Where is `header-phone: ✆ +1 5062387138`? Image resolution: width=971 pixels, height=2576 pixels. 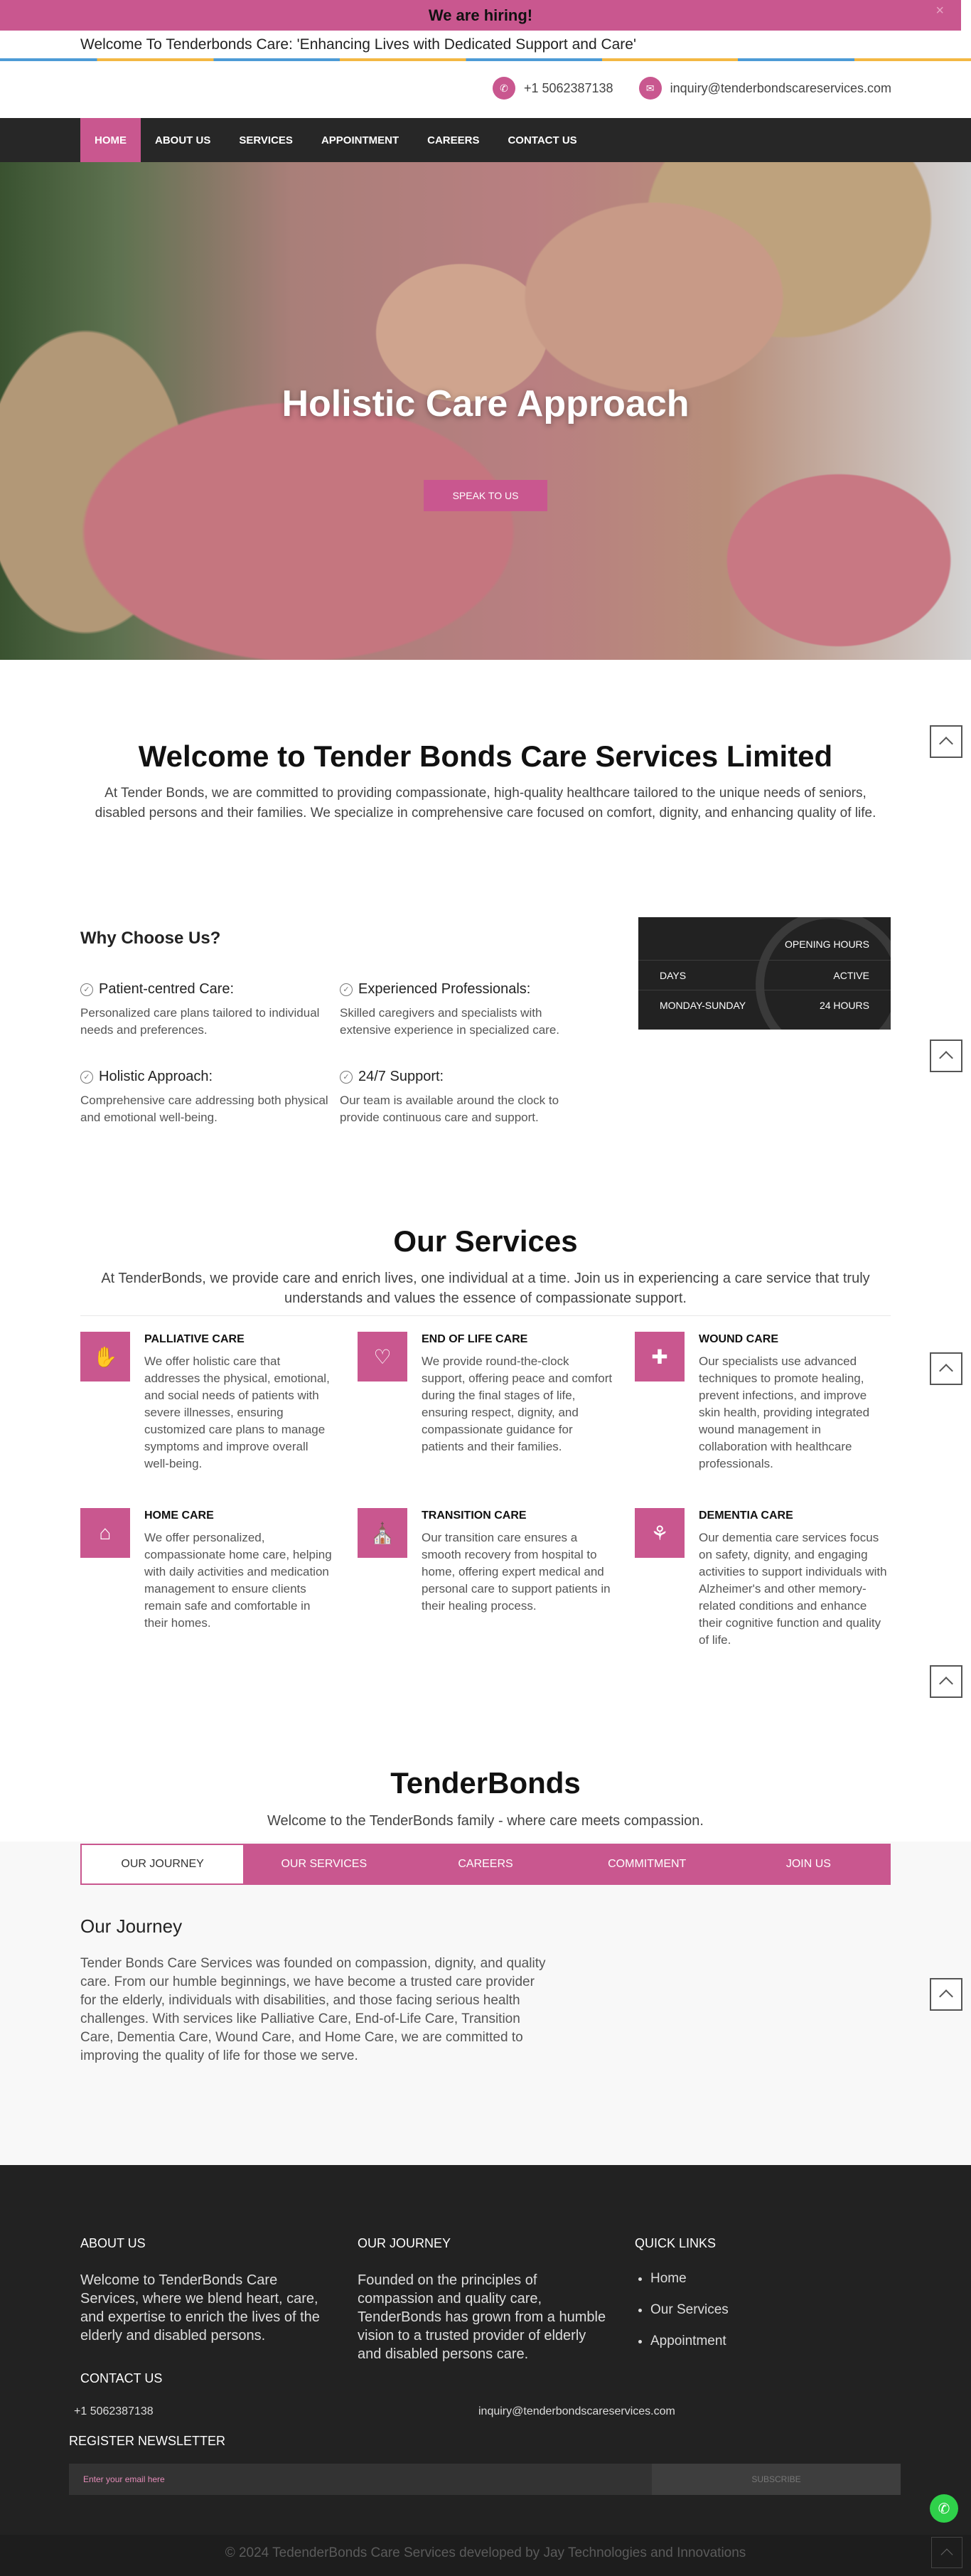 header-phone: ✆ +1 5062387138 is located at coordinates (552, 88).